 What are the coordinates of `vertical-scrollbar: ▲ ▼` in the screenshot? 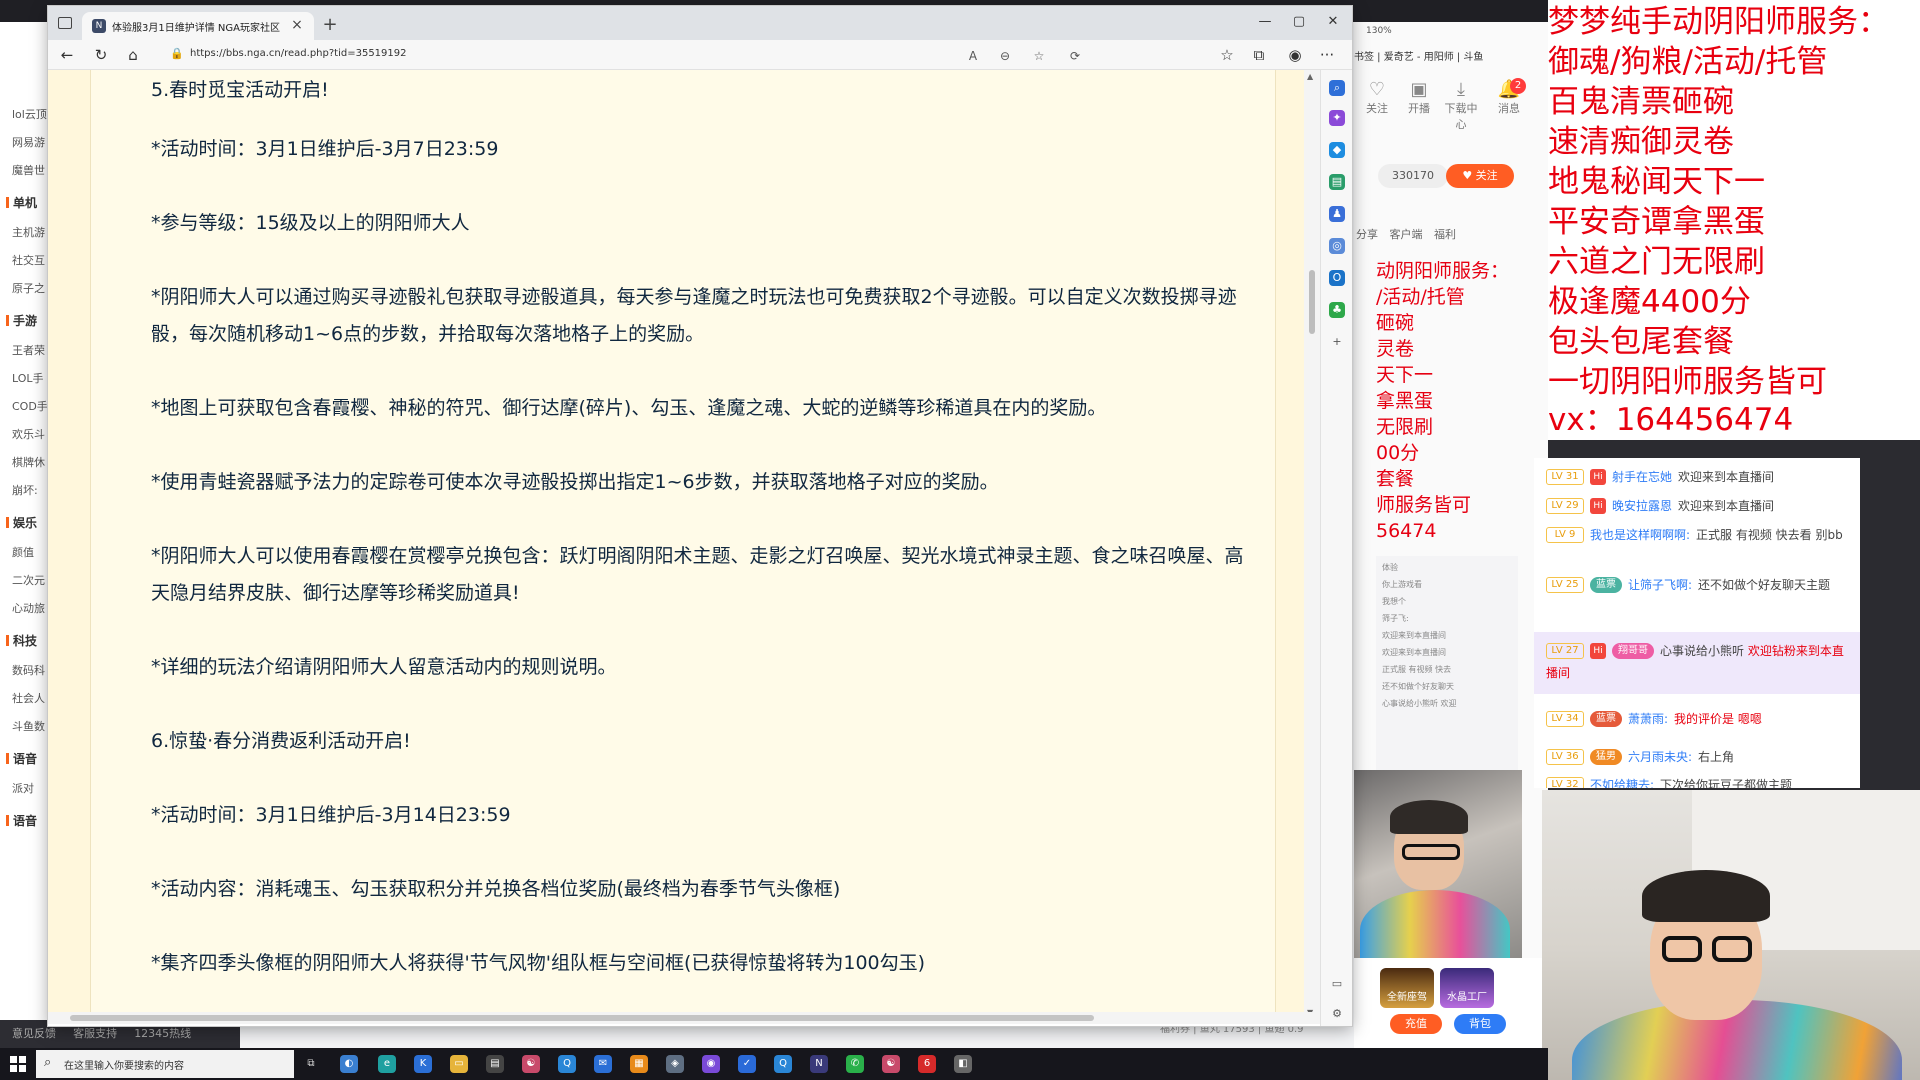 It's located at (1312, 545).